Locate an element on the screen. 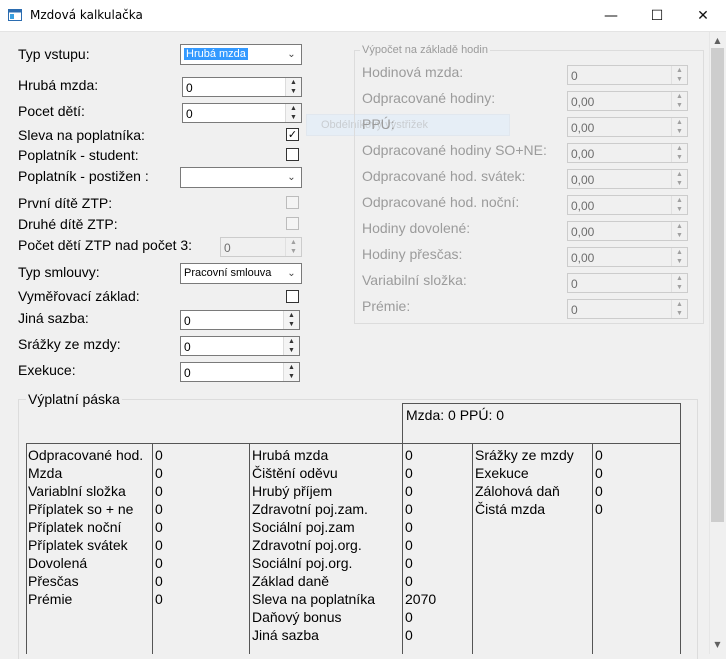  srazky-ze-mzdy-stepper: ▲ ▼ is located at coordinates (291, 346).